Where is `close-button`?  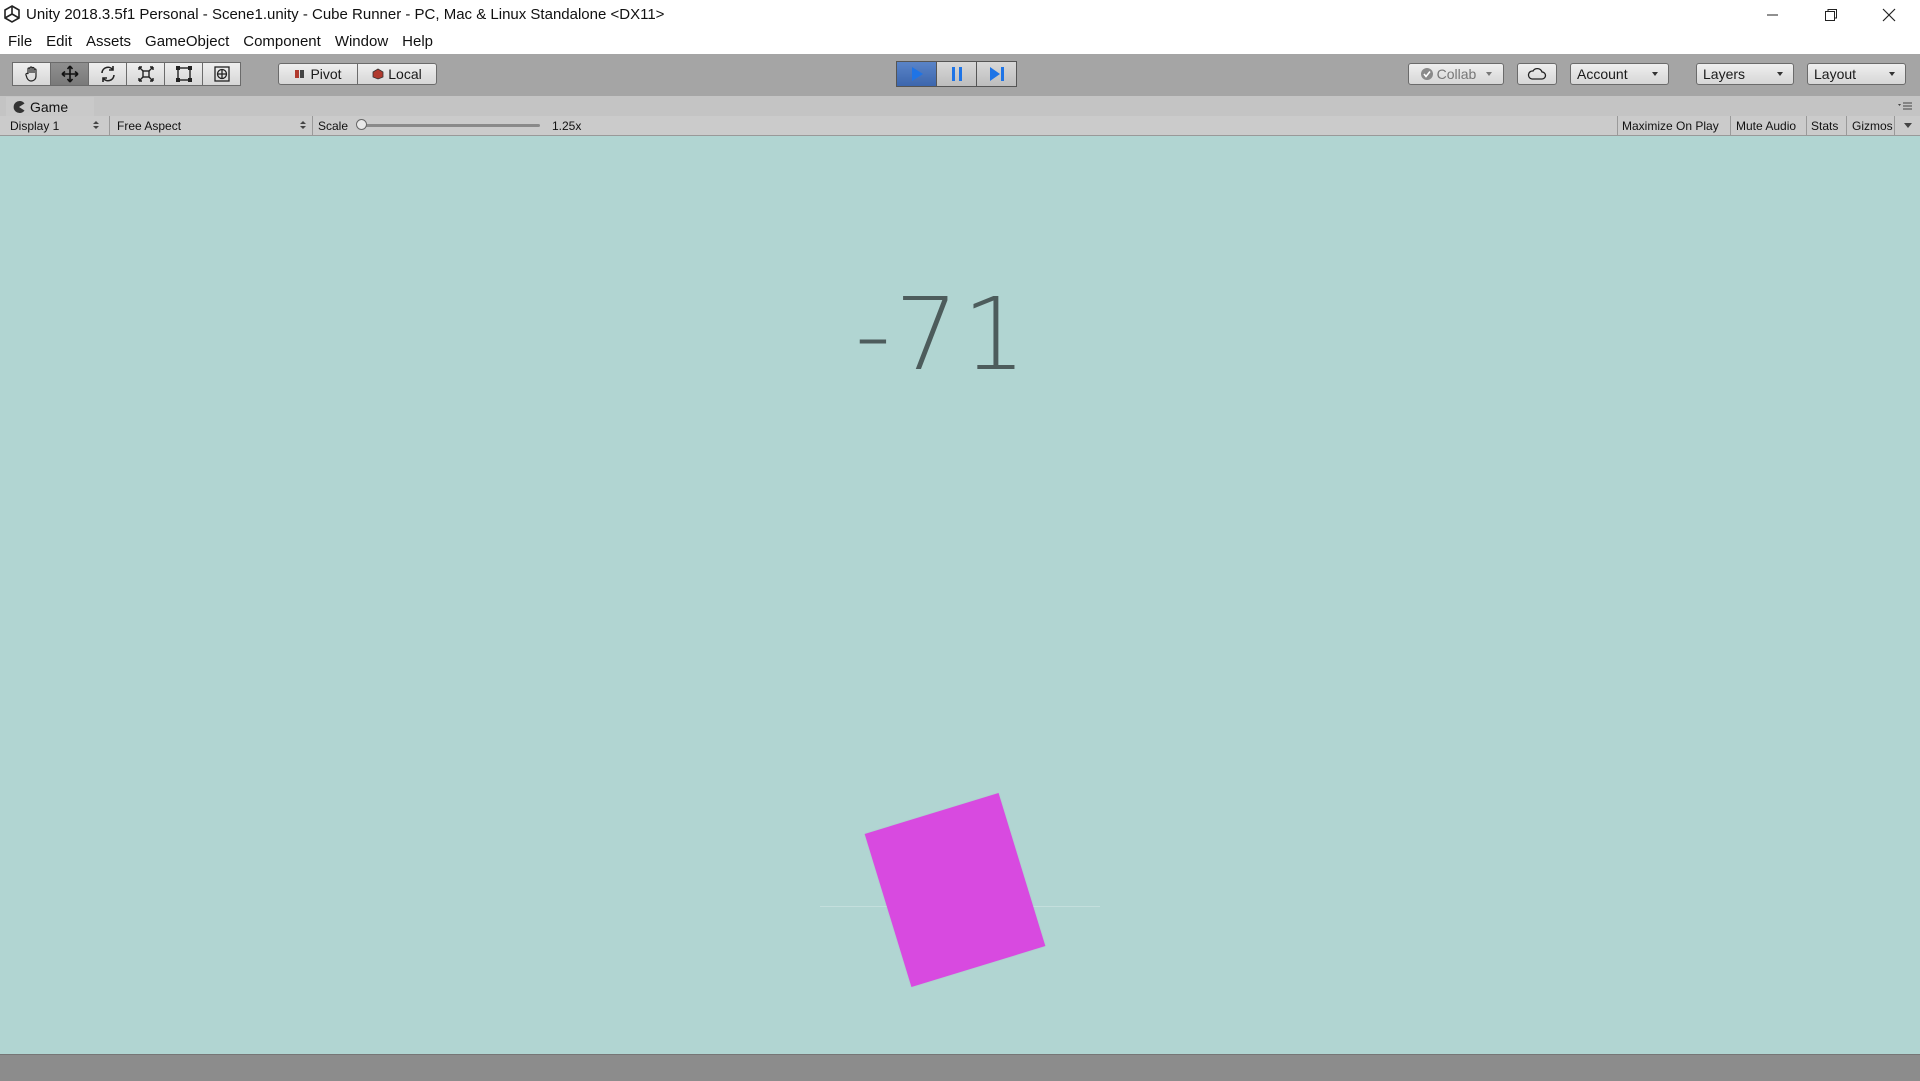
close-button is located at coordinates (1889, 14).